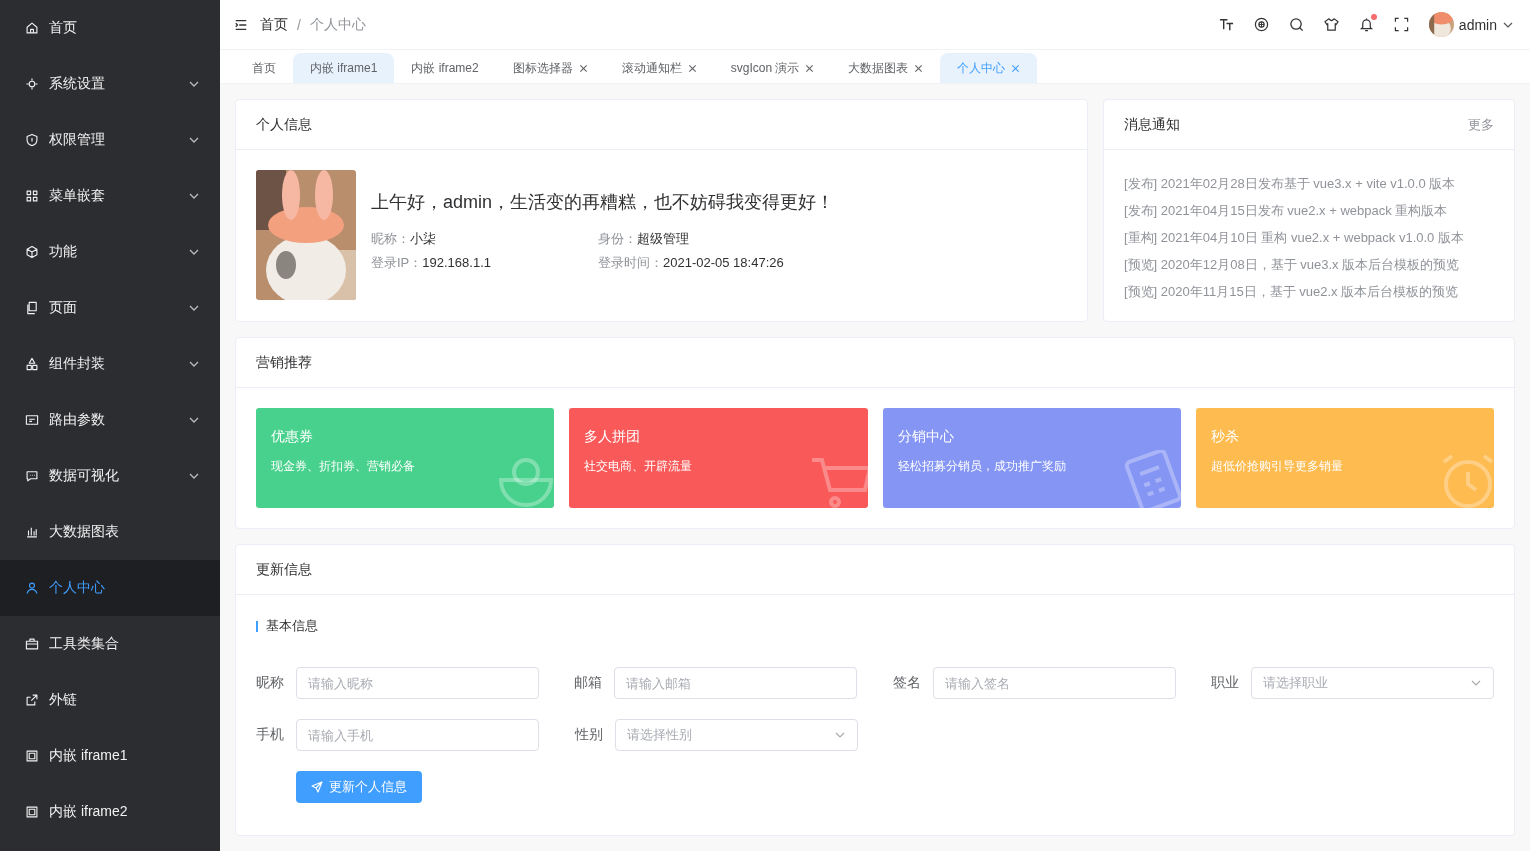 This screenshot has height=851, width=1530. What do you see at coordinates (1054, 683) in the screenshot?
I see `input-field: 请输入签名` at bounding box center [1054, 683].